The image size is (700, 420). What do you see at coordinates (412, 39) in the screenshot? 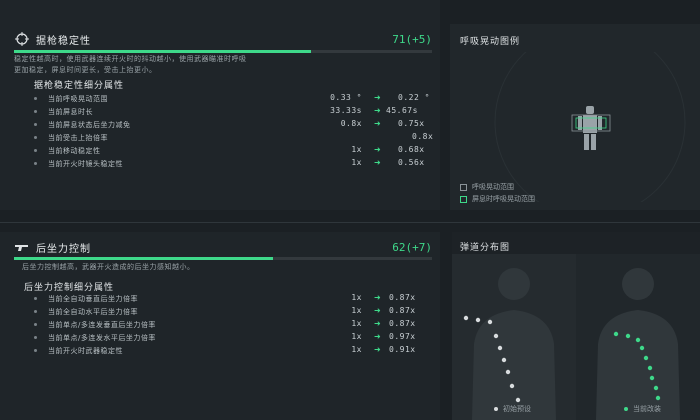
I see `stability-value: 71(+5)` at bounding box center [412, 39].